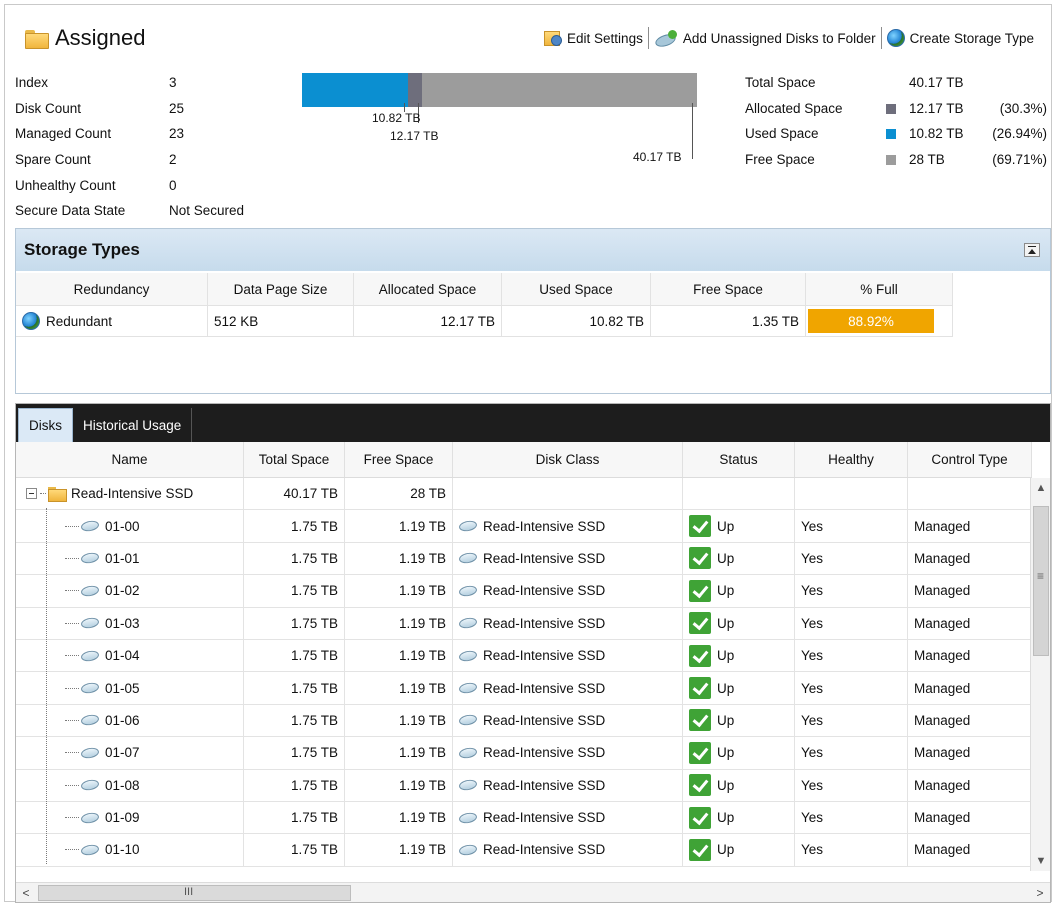 Image resolution: width=1055 pixels, height=905 pixels. What do you see at coordinates (871, 321) in the screenshot?
I see `pct-full-bar: 88.92%` at bounding box center [871, 321].